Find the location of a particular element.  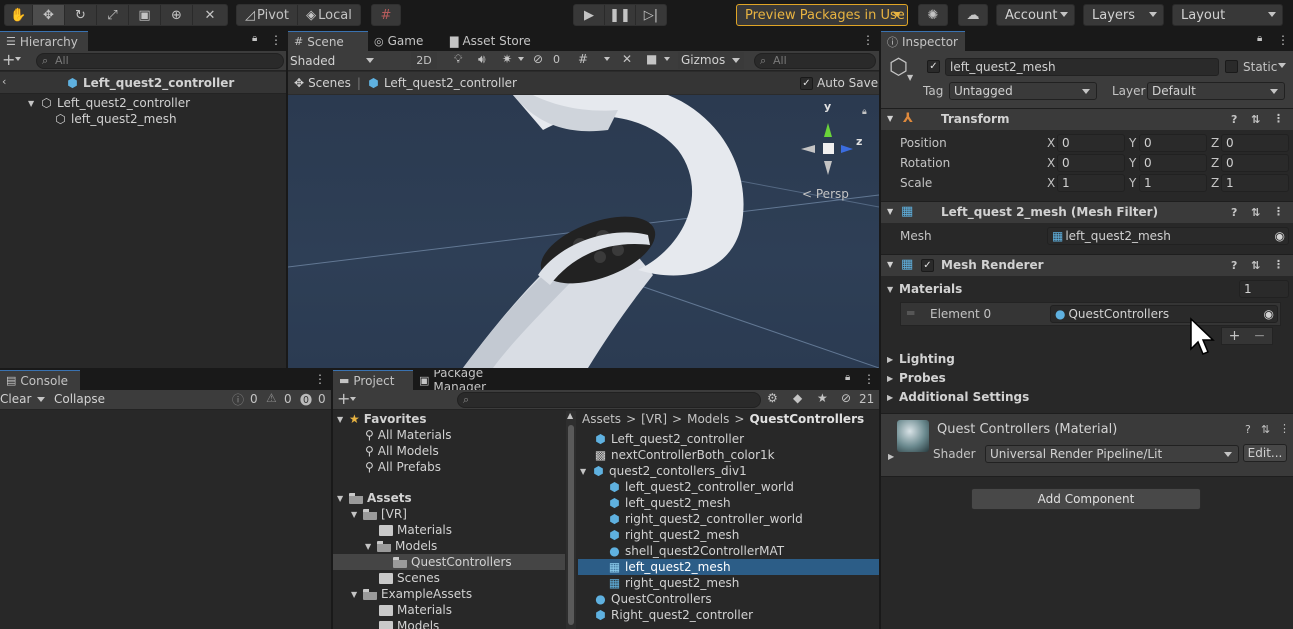

error-icon: ⓿ is located at coordinates (306, 399).